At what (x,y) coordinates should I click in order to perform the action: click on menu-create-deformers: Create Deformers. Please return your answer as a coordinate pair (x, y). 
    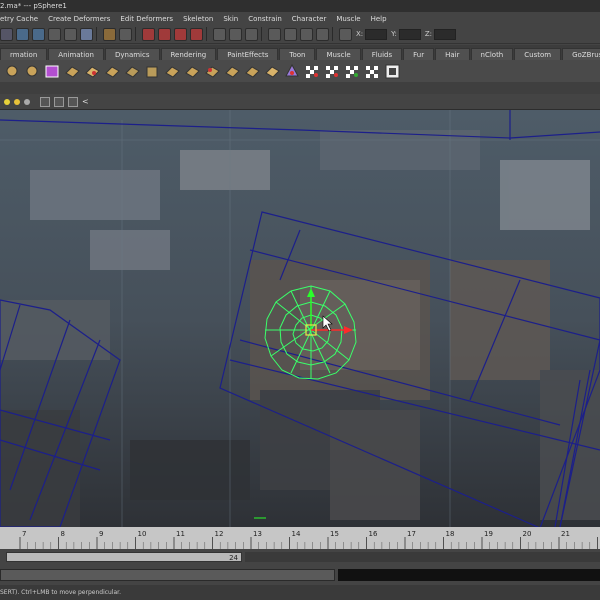
    Looking at the image, I should click on (79, 19).